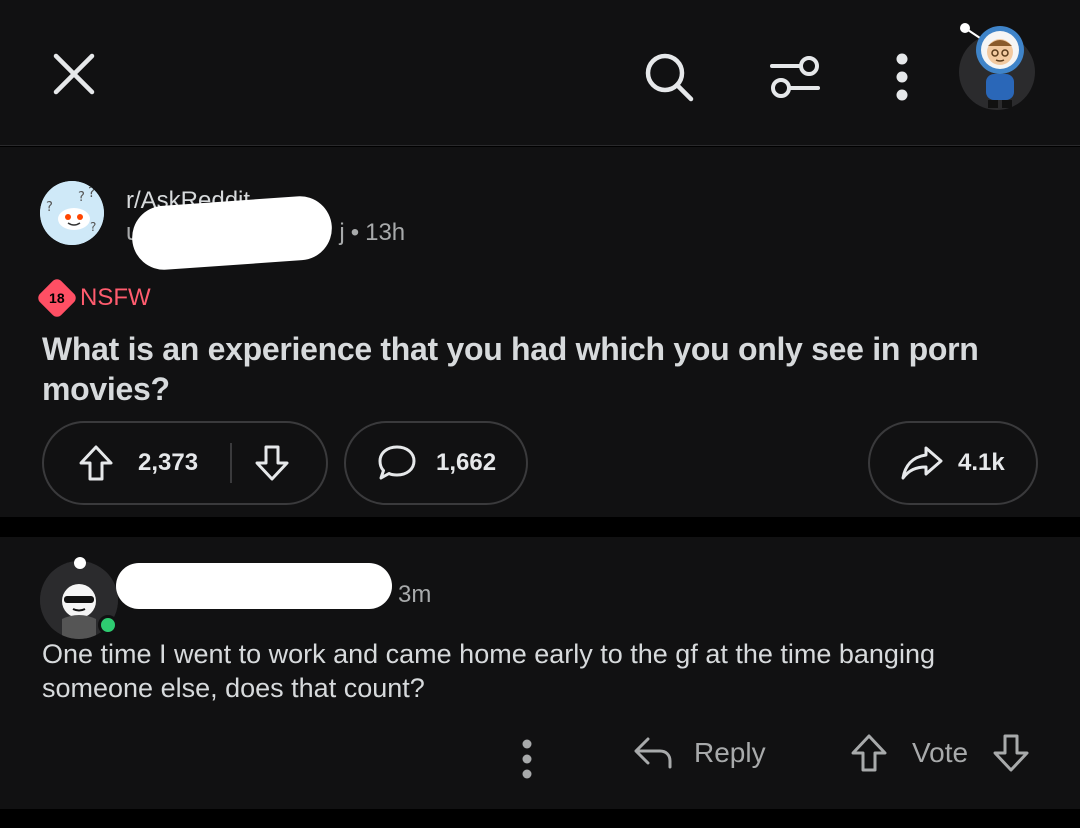 The image size is (1080, 828). Describe the element at coordinates (342, 232) in the screenshot. I see `username-partial-end: j` at that location.